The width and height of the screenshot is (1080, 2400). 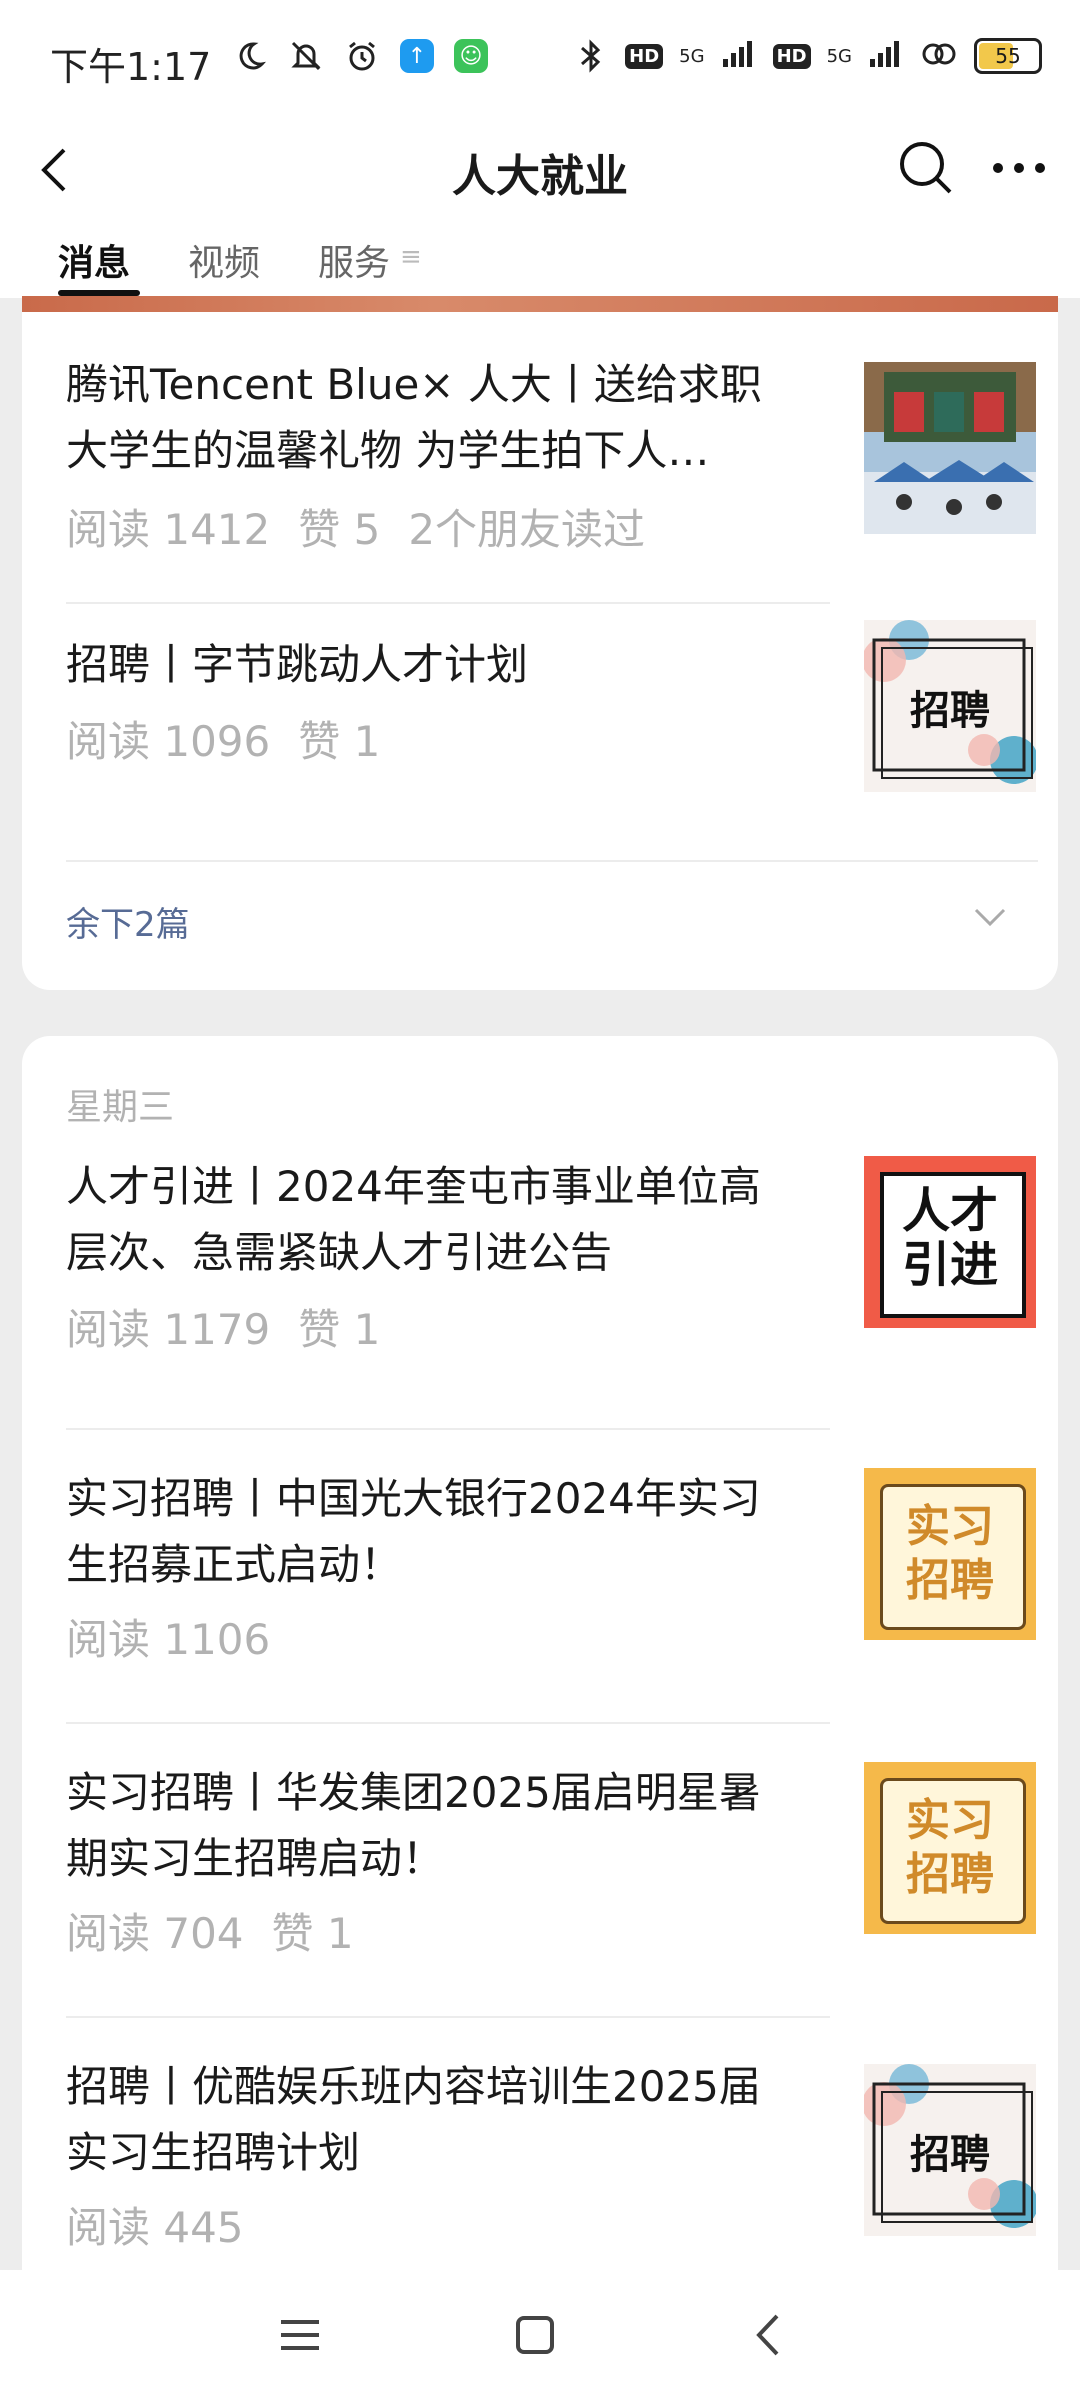 I want to click on search-icon, so click(x=926, y=168).